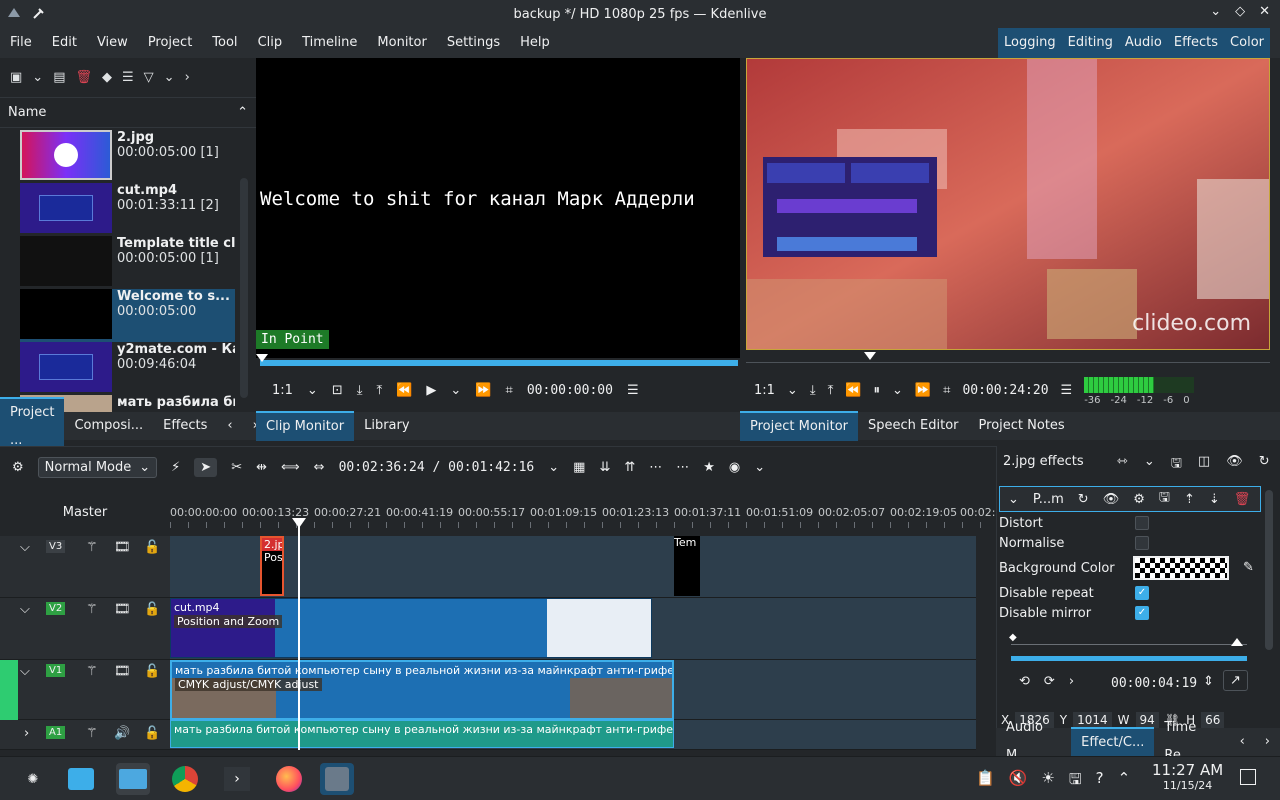 Image resolution: width=1280 pixels, height=800 pixels. I want to click on volume-muted-icon: 🔇, so click(1018, 781).